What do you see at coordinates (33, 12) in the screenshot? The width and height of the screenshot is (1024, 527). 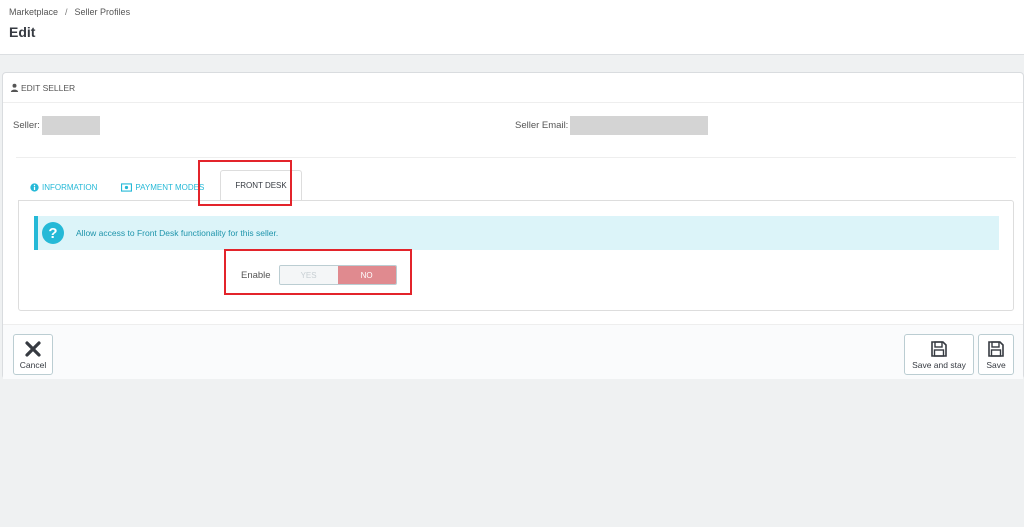 I see `breadcrumb-marketplace: Marketplace` at bounding box center [33, 12].